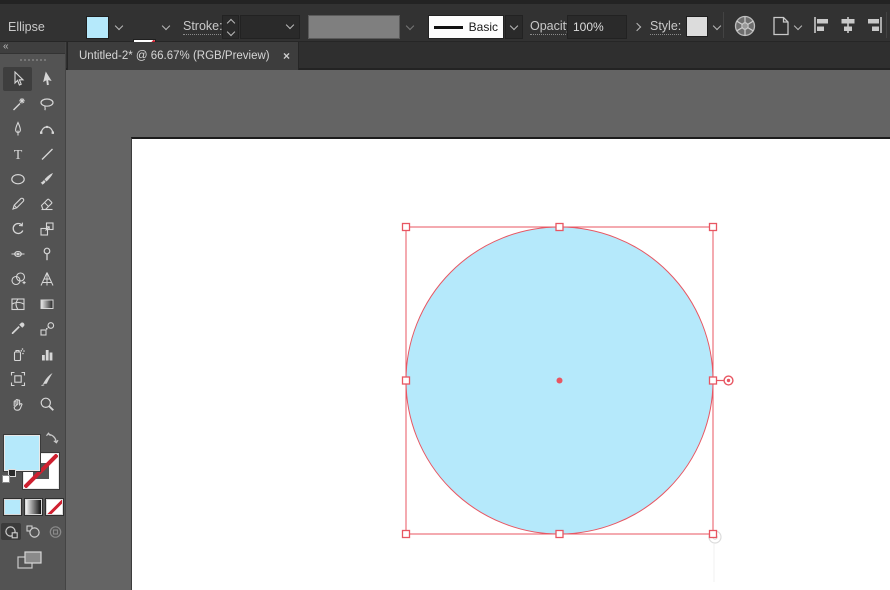  I want to click on draw-normal-icon, so click(11, 531).